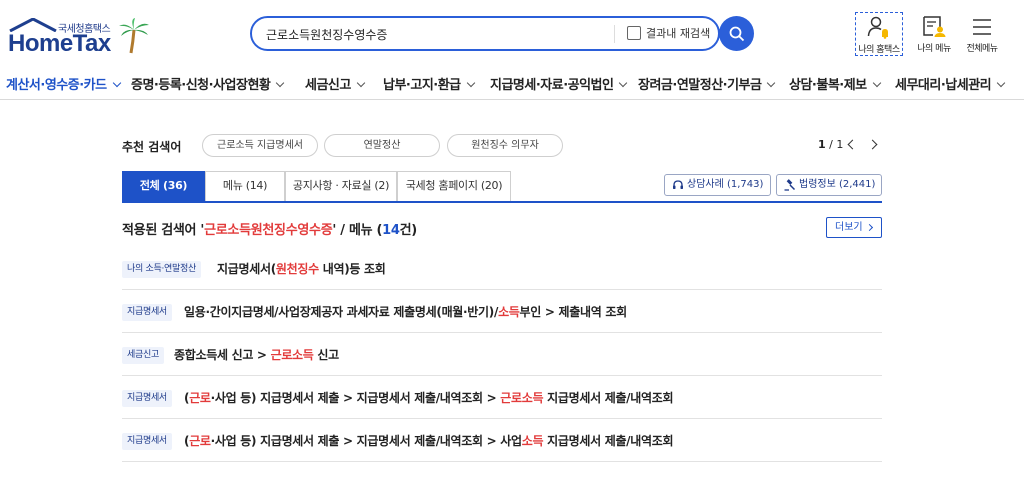  I want to click on result-highlight: 원천징수, so click(297, 269).